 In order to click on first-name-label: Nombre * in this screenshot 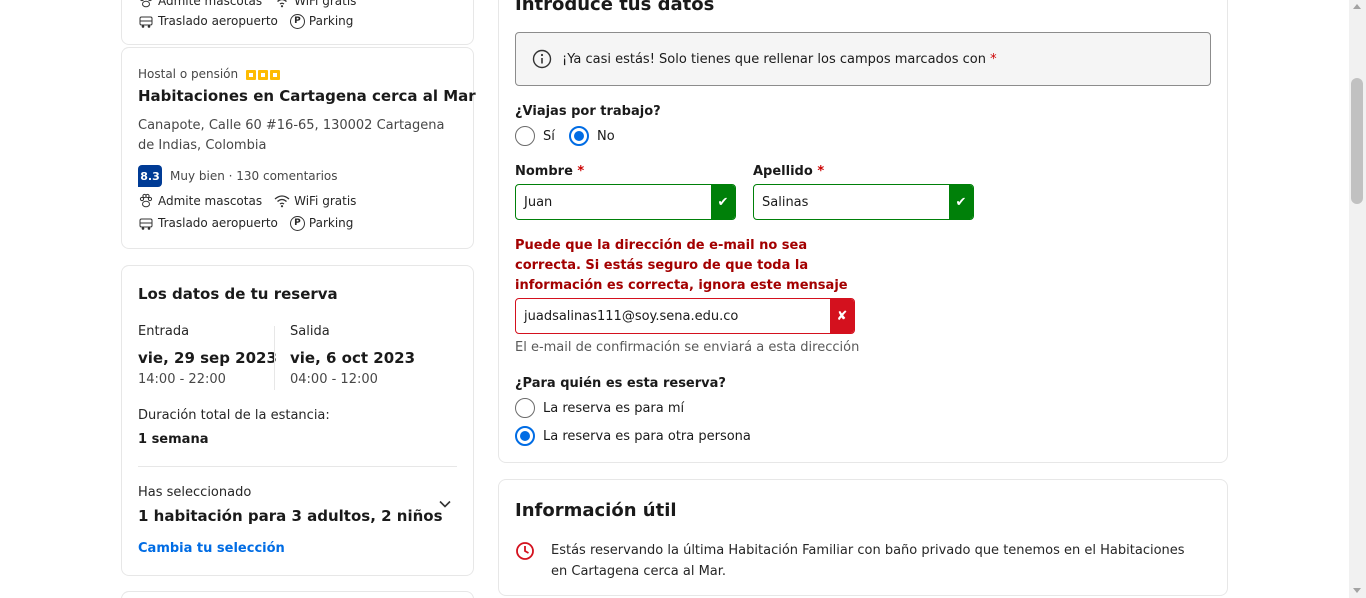, I will do `click(549, 171)`.